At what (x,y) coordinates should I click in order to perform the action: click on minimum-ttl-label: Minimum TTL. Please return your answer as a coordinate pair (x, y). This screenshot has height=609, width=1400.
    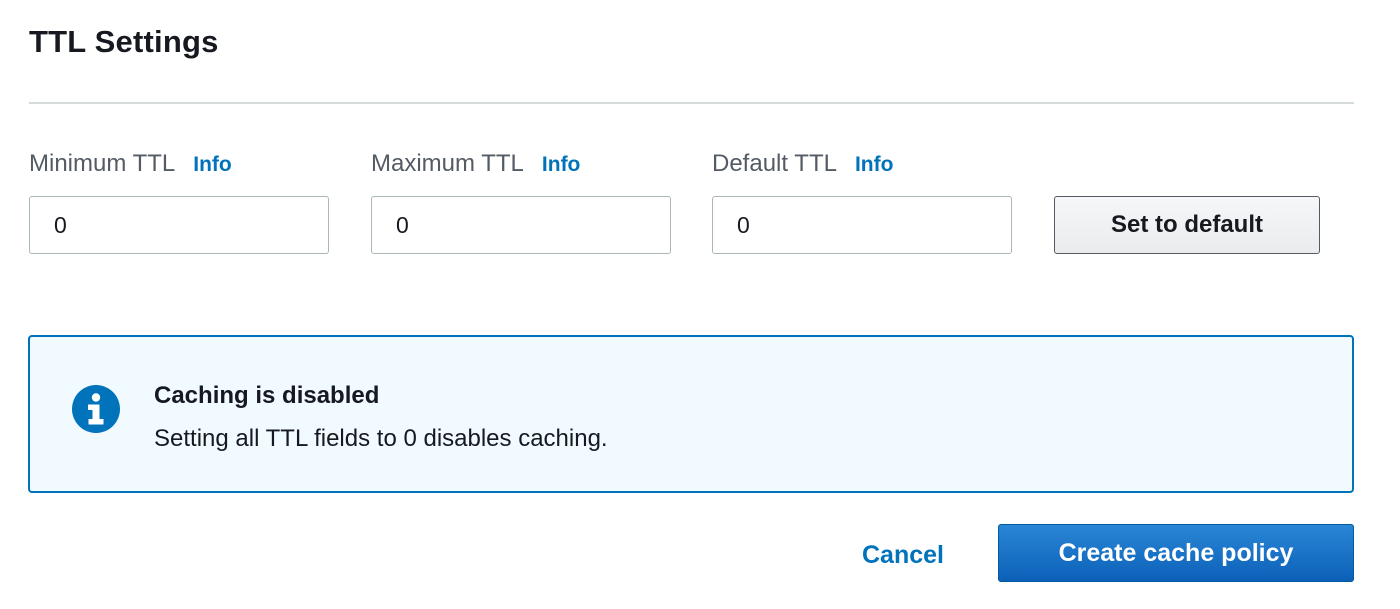
    Looking at the image, I should click on (102, 163).